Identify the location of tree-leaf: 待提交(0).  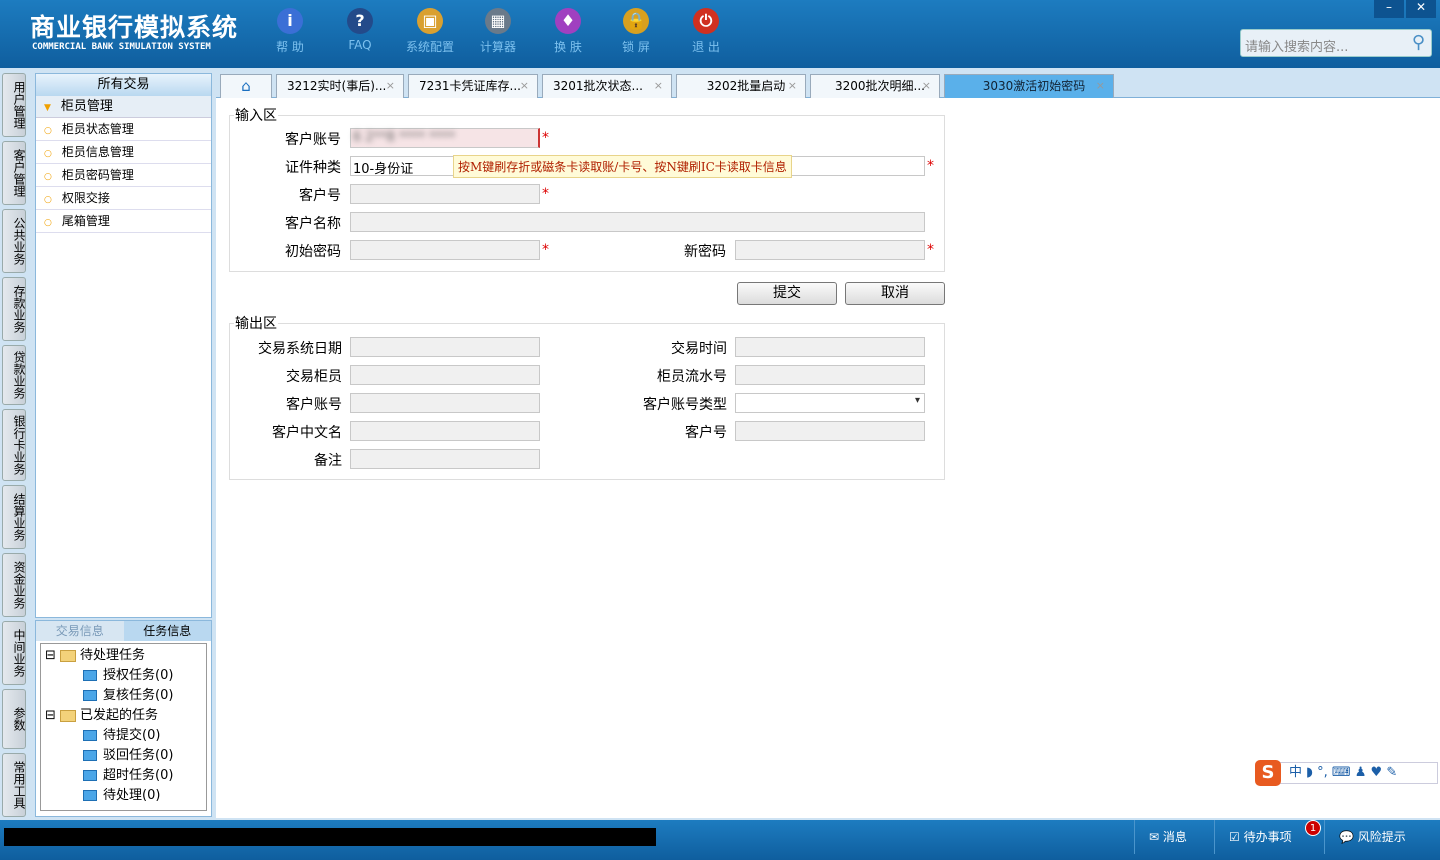
(123, 736).